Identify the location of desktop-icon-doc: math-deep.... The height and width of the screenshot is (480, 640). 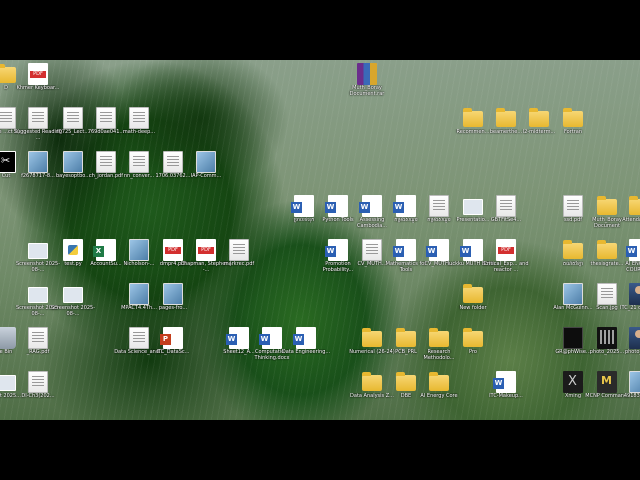
(139, 125).